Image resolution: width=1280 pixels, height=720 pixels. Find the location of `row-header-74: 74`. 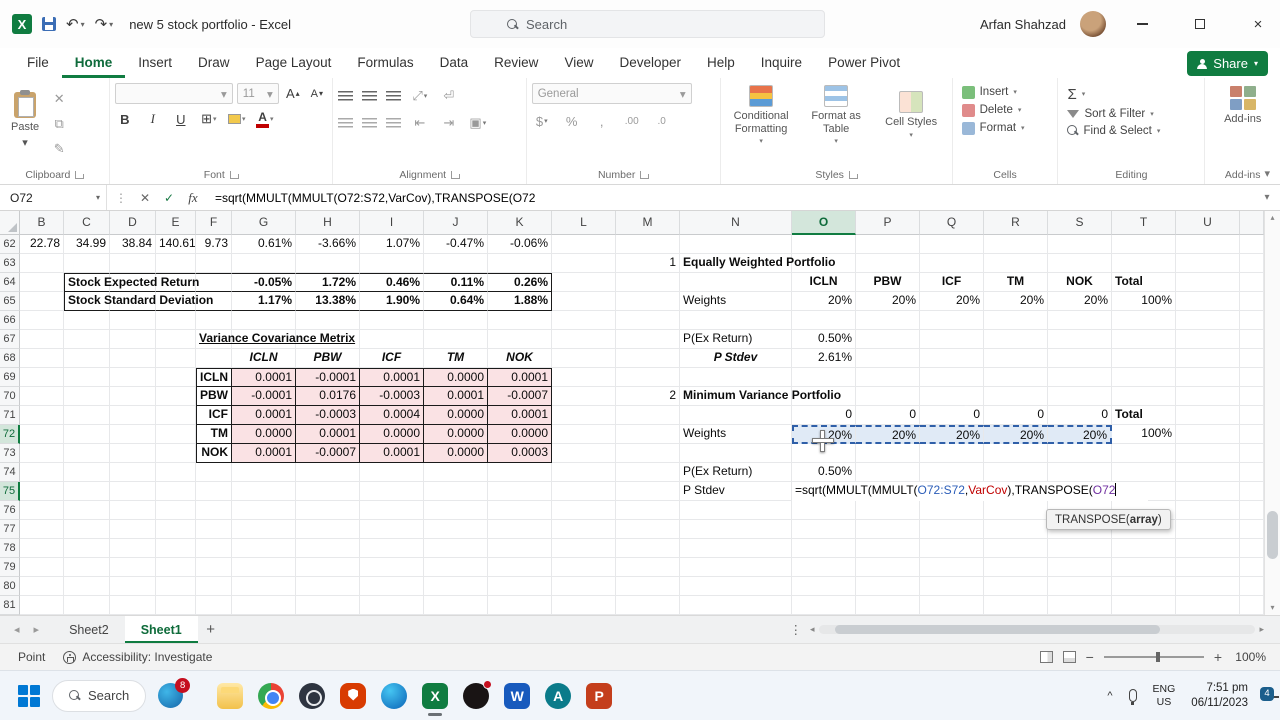

row-header-74: 74 is located at coordinates (10, 472).